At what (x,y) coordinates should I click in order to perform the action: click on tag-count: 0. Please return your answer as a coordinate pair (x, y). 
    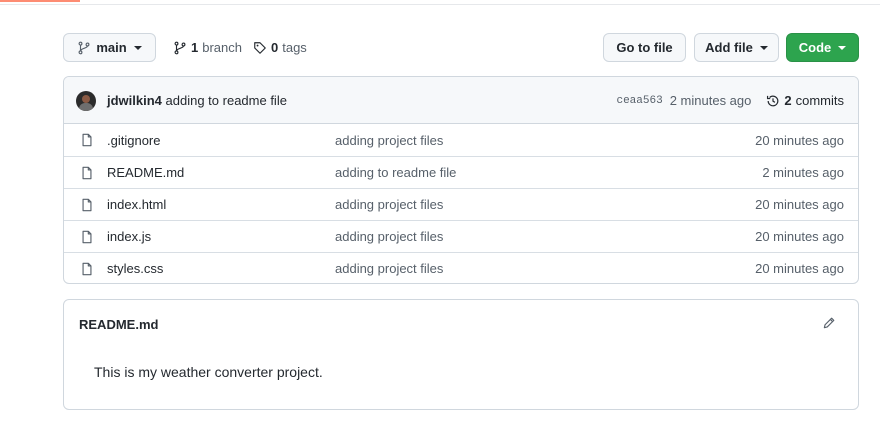
    Looking at the image, I should click on (275, 47).